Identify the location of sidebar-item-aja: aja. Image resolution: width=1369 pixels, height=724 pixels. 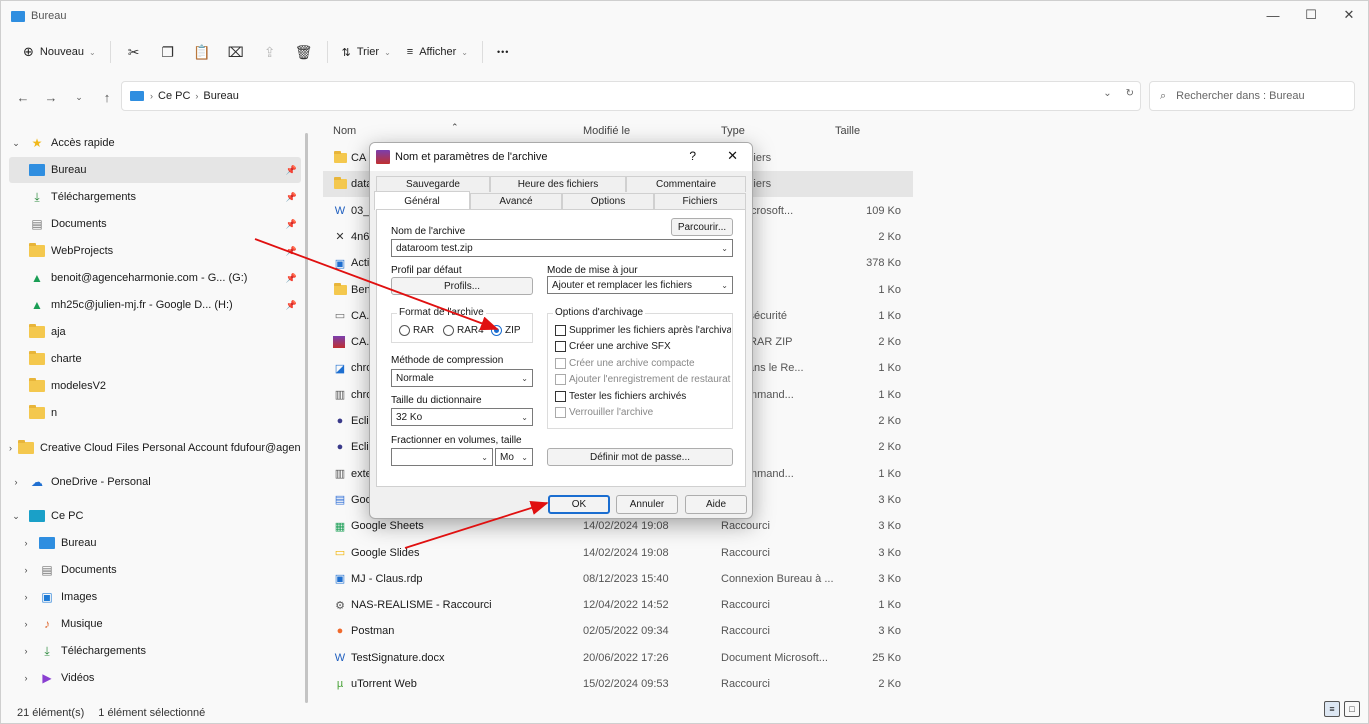
(155, 332).